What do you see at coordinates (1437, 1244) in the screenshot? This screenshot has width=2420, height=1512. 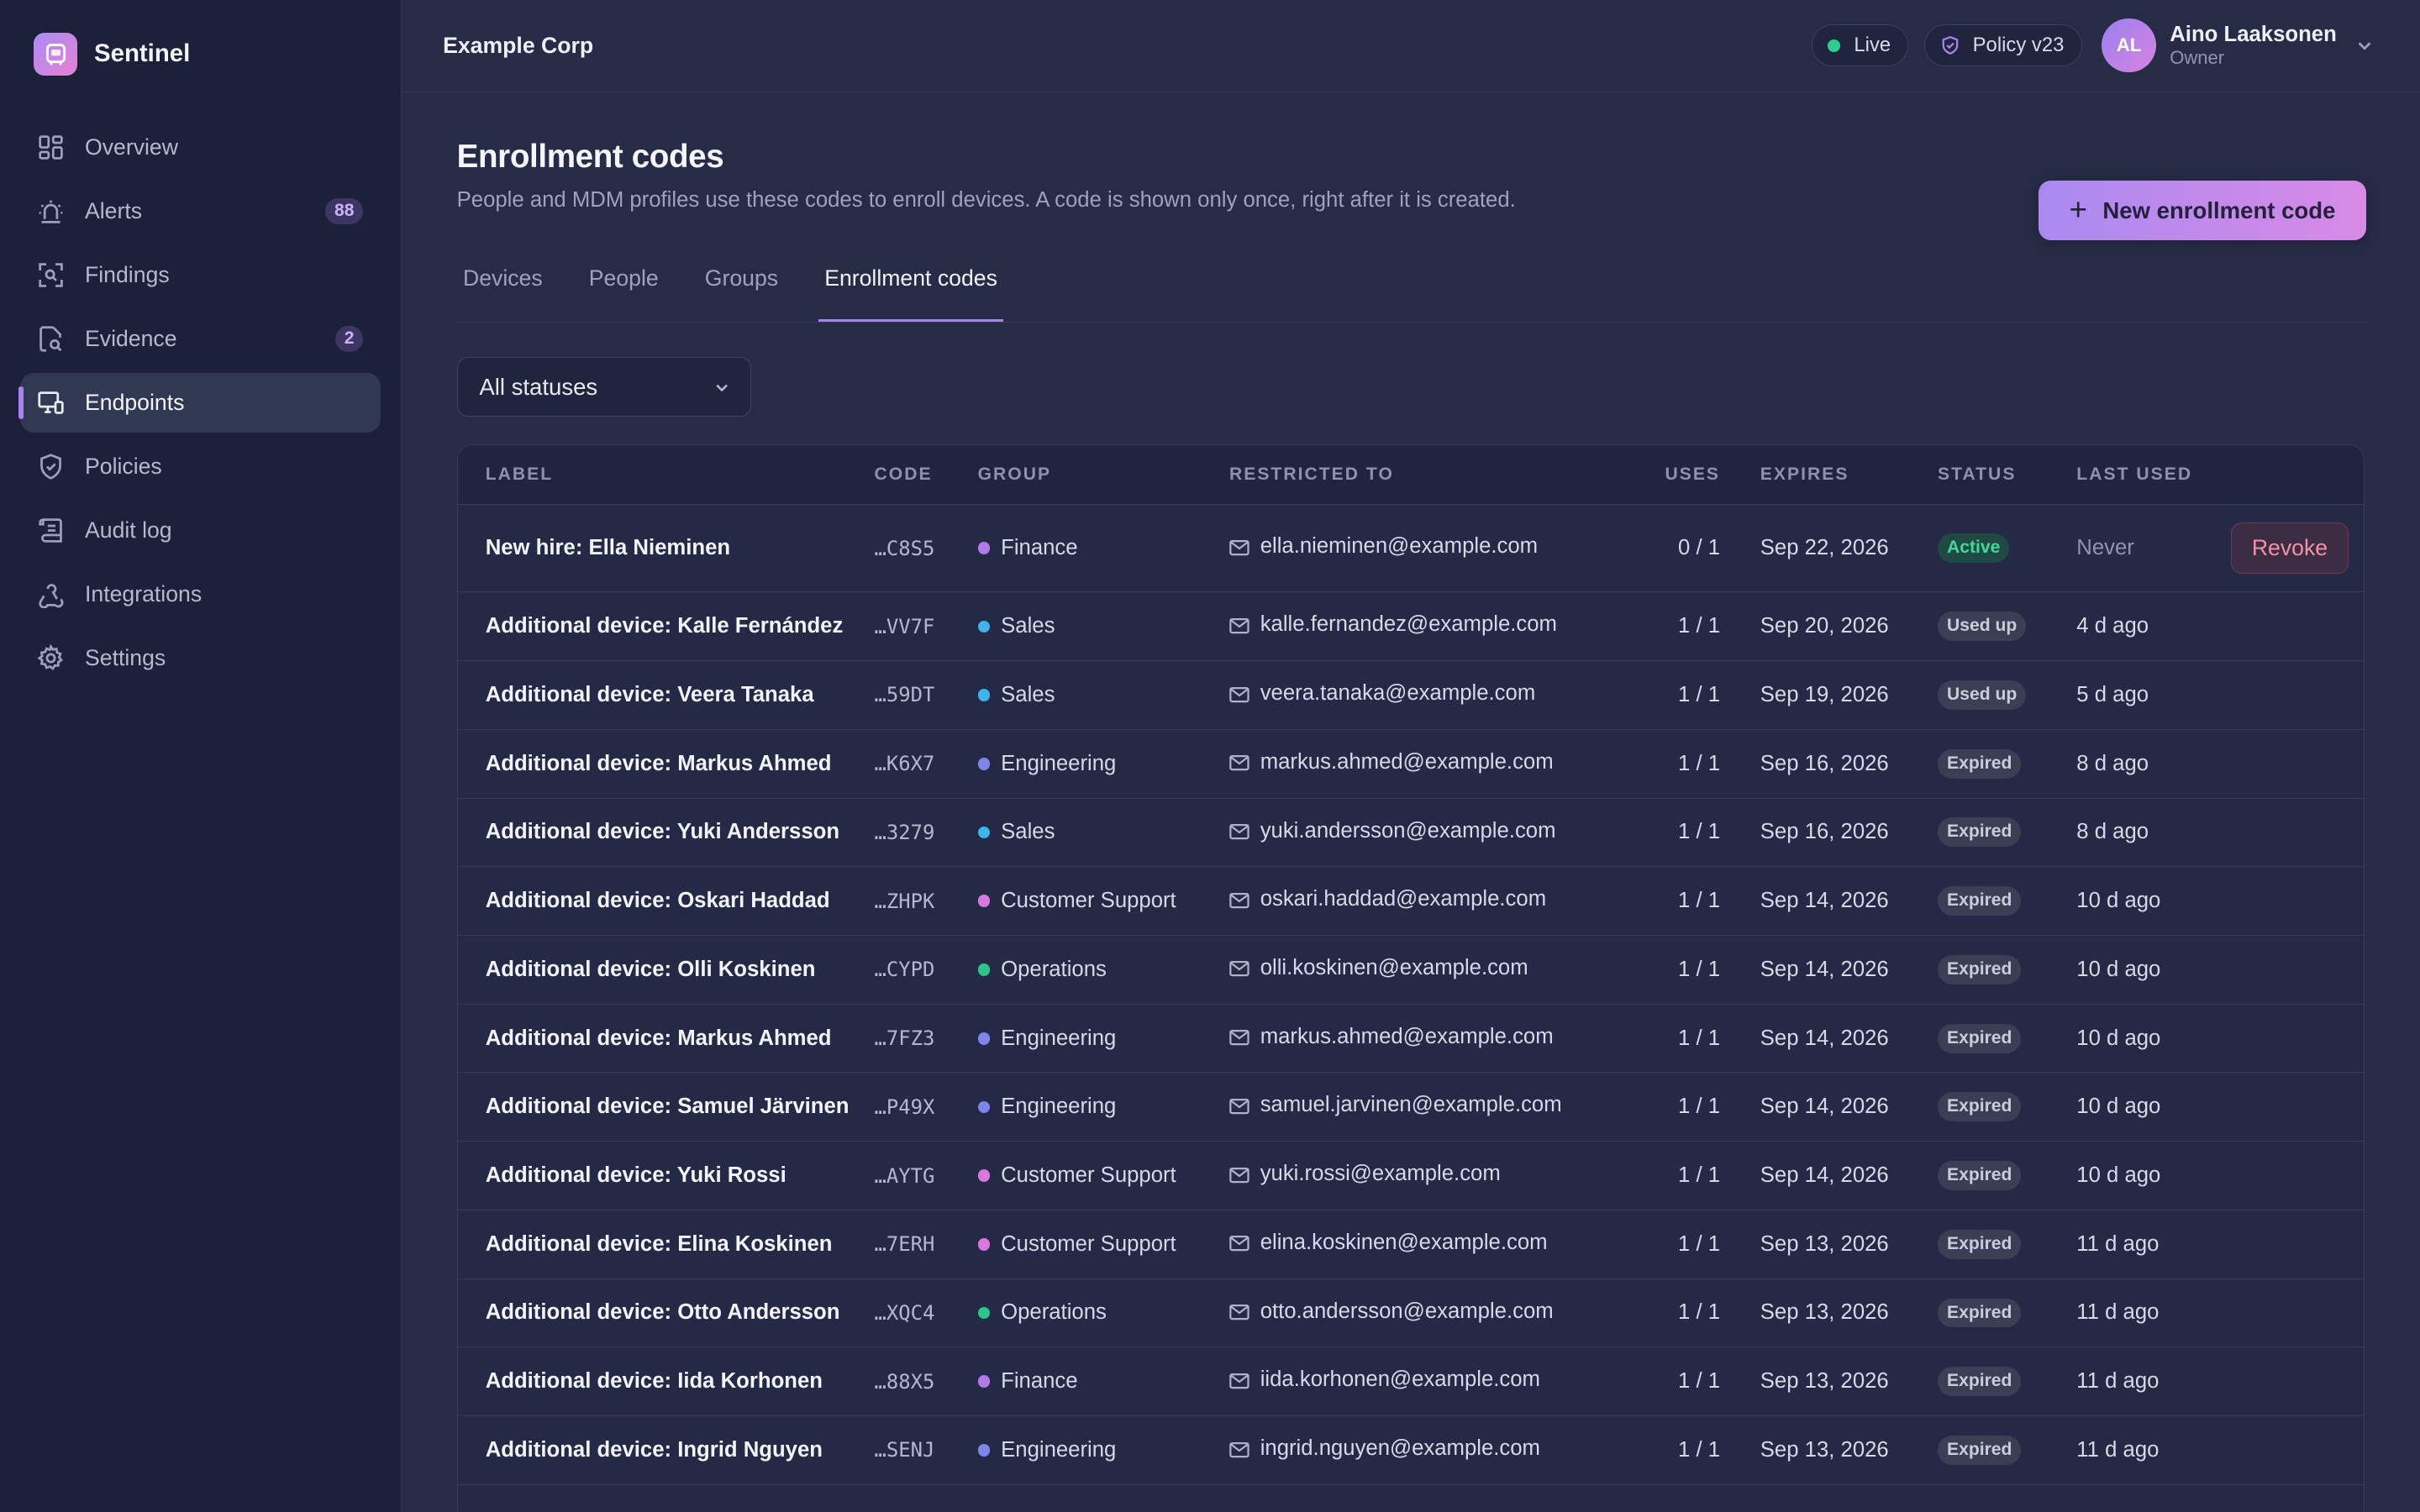 I see `row-restricted-to: elina.koskinen@example.com` at bounding box center [1437, 1244].